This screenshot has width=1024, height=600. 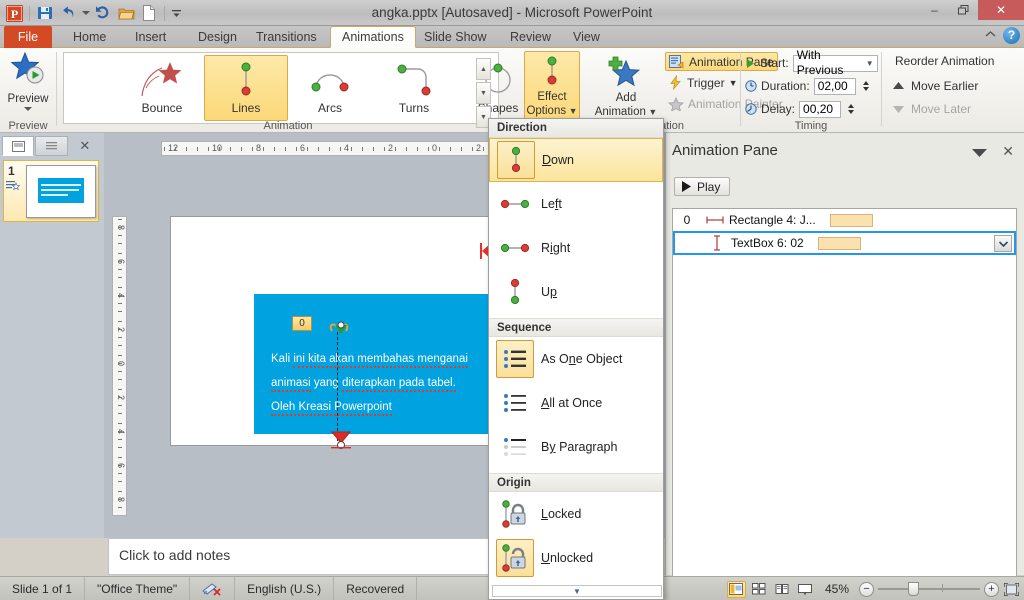 I want to click on restore-button, so click(x=963, y=10).